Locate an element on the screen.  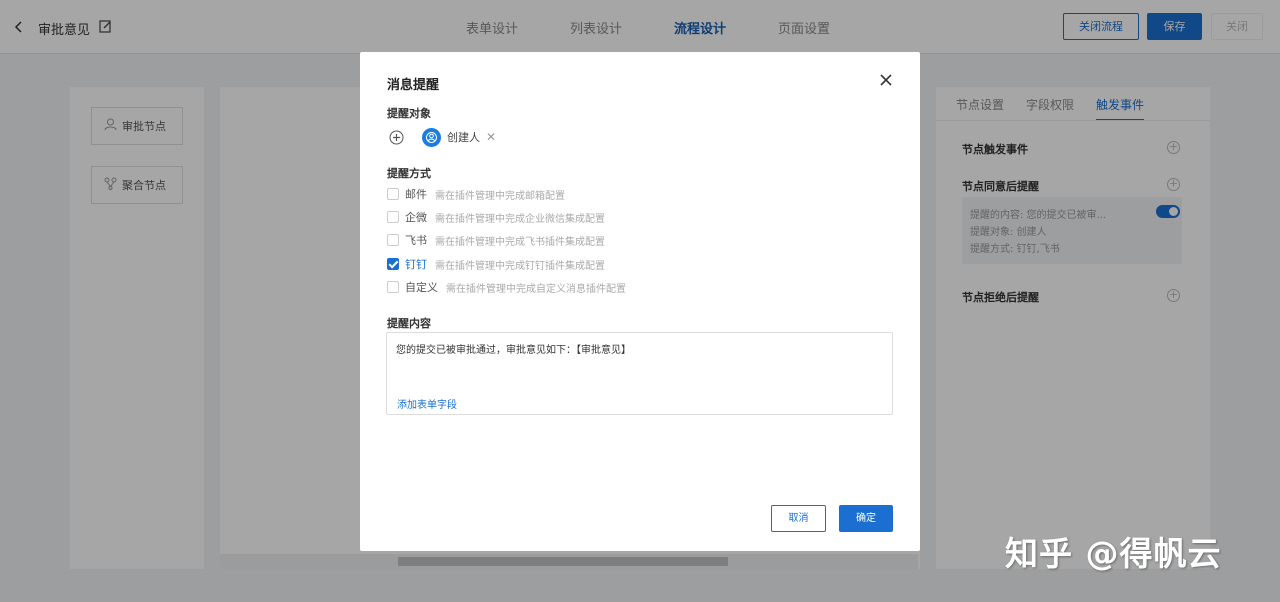
add-recipient-icon is located at coordinates (396, 137).